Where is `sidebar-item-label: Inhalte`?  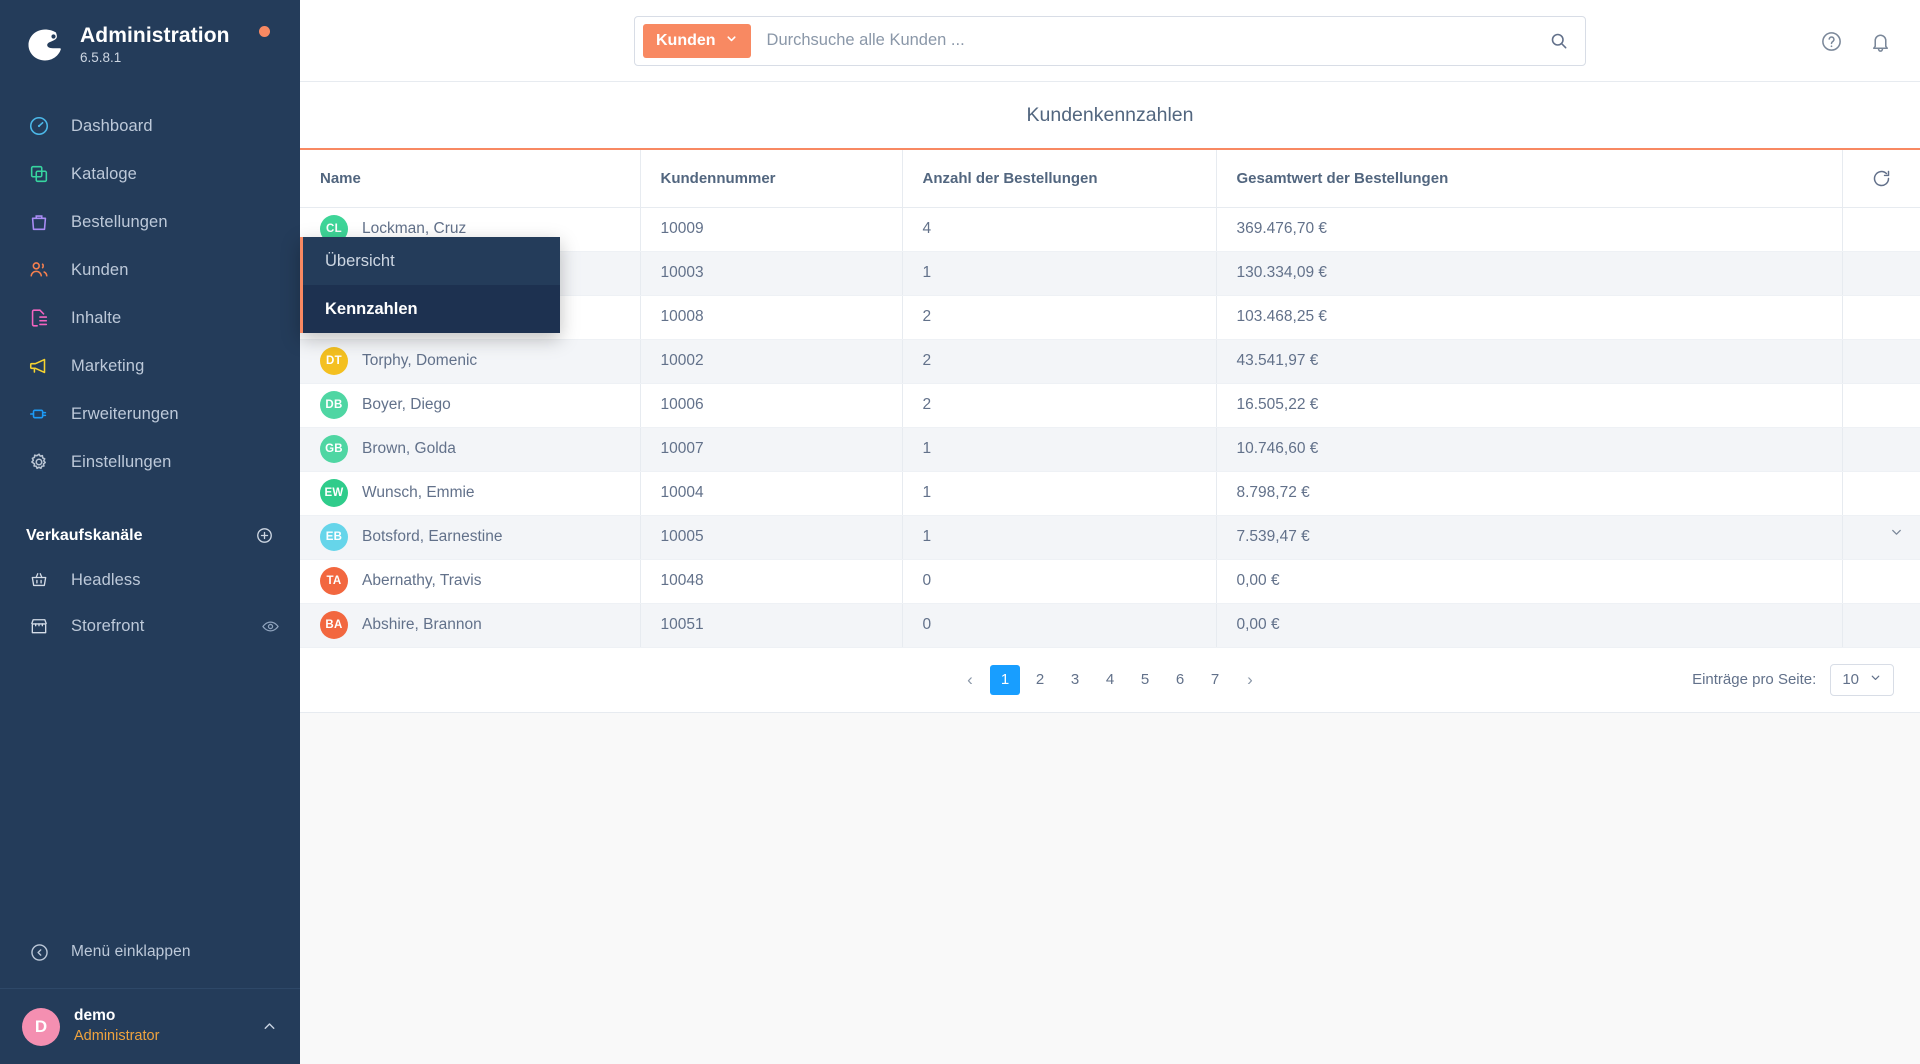 sidebar-item-label: Inhalte is located at coordinates (96, 317).